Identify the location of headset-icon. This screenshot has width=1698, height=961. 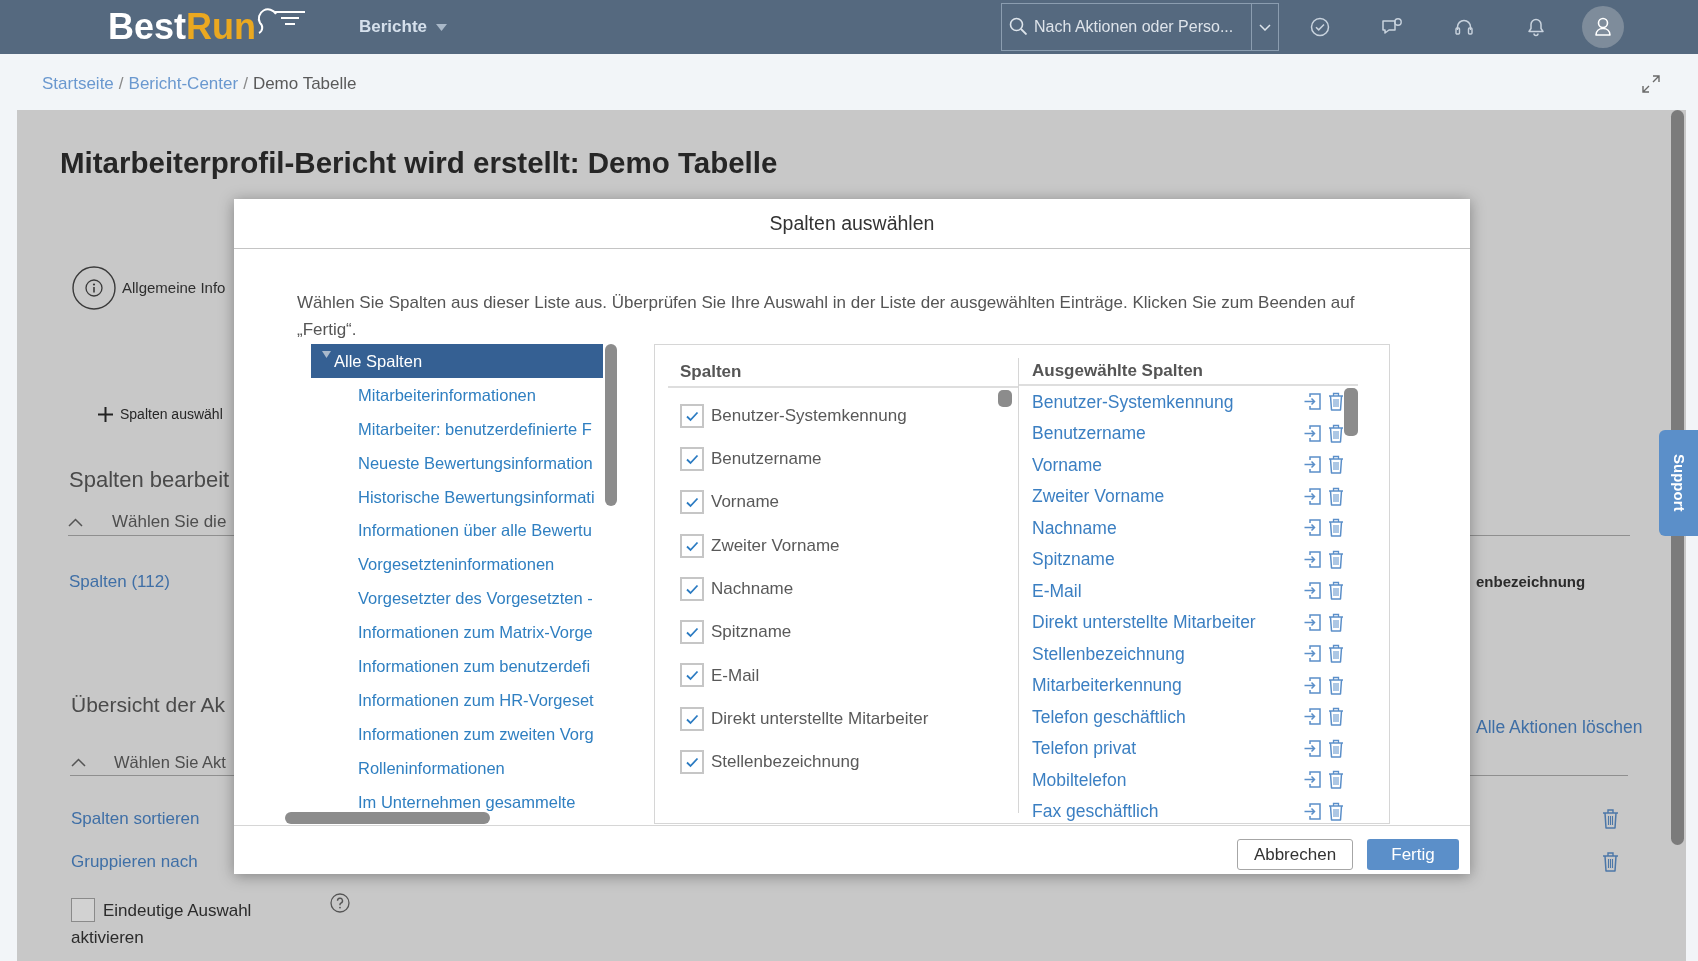
(1464, 27).